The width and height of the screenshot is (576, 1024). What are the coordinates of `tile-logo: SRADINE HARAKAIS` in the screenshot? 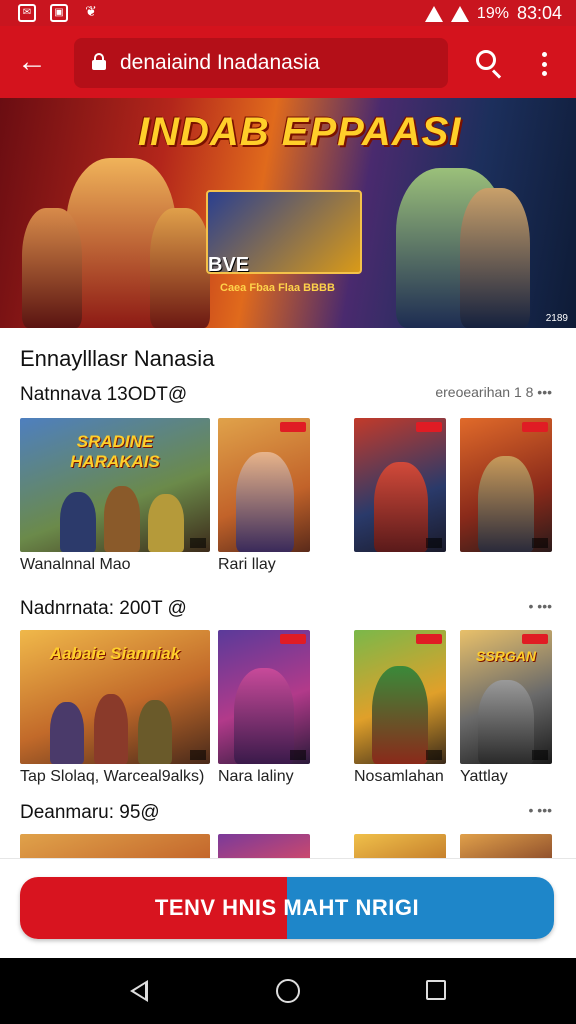 It's located at (115, 451).